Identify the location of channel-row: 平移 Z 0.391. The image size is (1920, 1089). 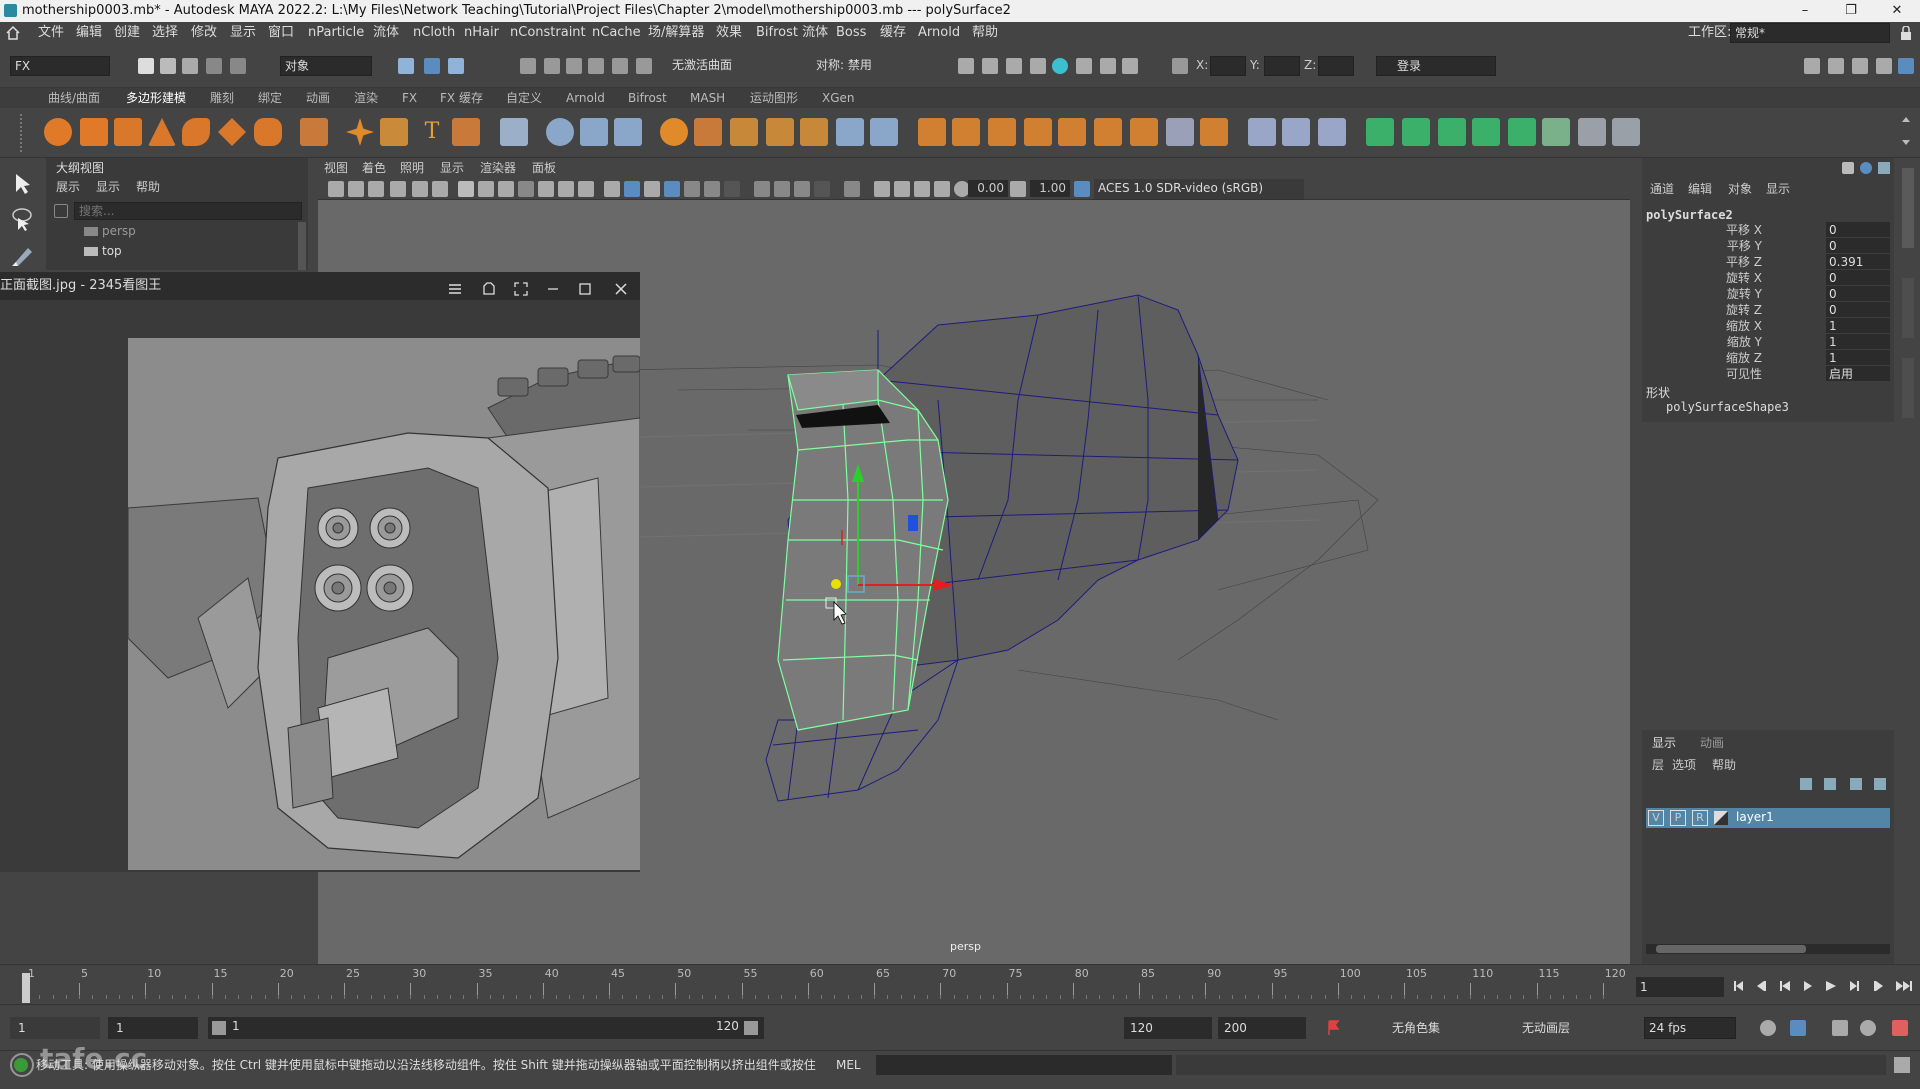
(1768, 262).